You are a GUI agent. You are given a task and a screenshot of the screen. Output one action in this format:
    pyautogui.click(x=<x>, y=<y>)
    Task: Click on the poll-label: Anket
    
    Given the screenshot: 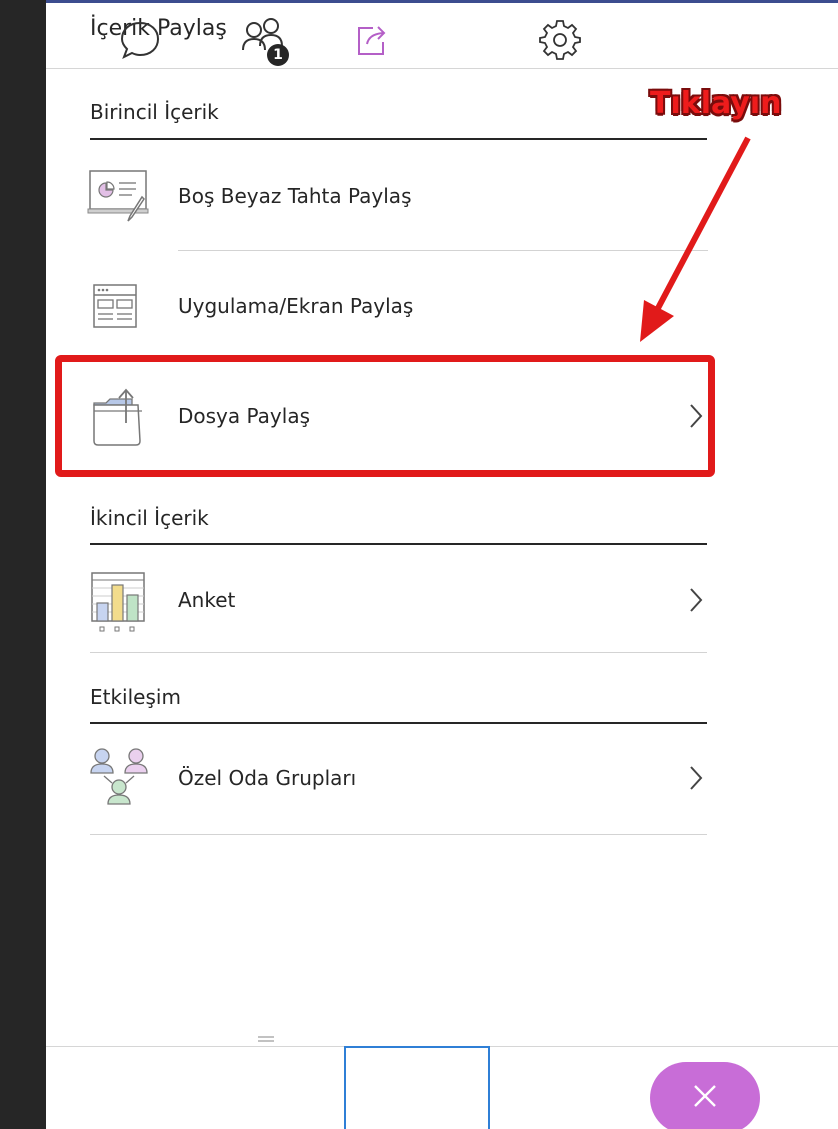 What is the action you would take?
    pyautogui.click(x=207, y=600)
    